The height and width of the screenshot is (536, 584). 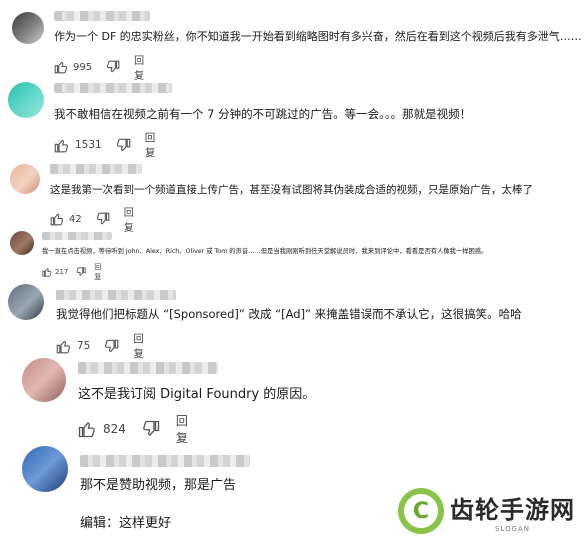 What do you see at coordinates (263, 114) in the screenshot?
I see `comment-text: 我不敢相信在视频之前有一个 7 分钟的不可跳过的广告。等一会。。。那就是视频！` at bounding box center [263, 114].